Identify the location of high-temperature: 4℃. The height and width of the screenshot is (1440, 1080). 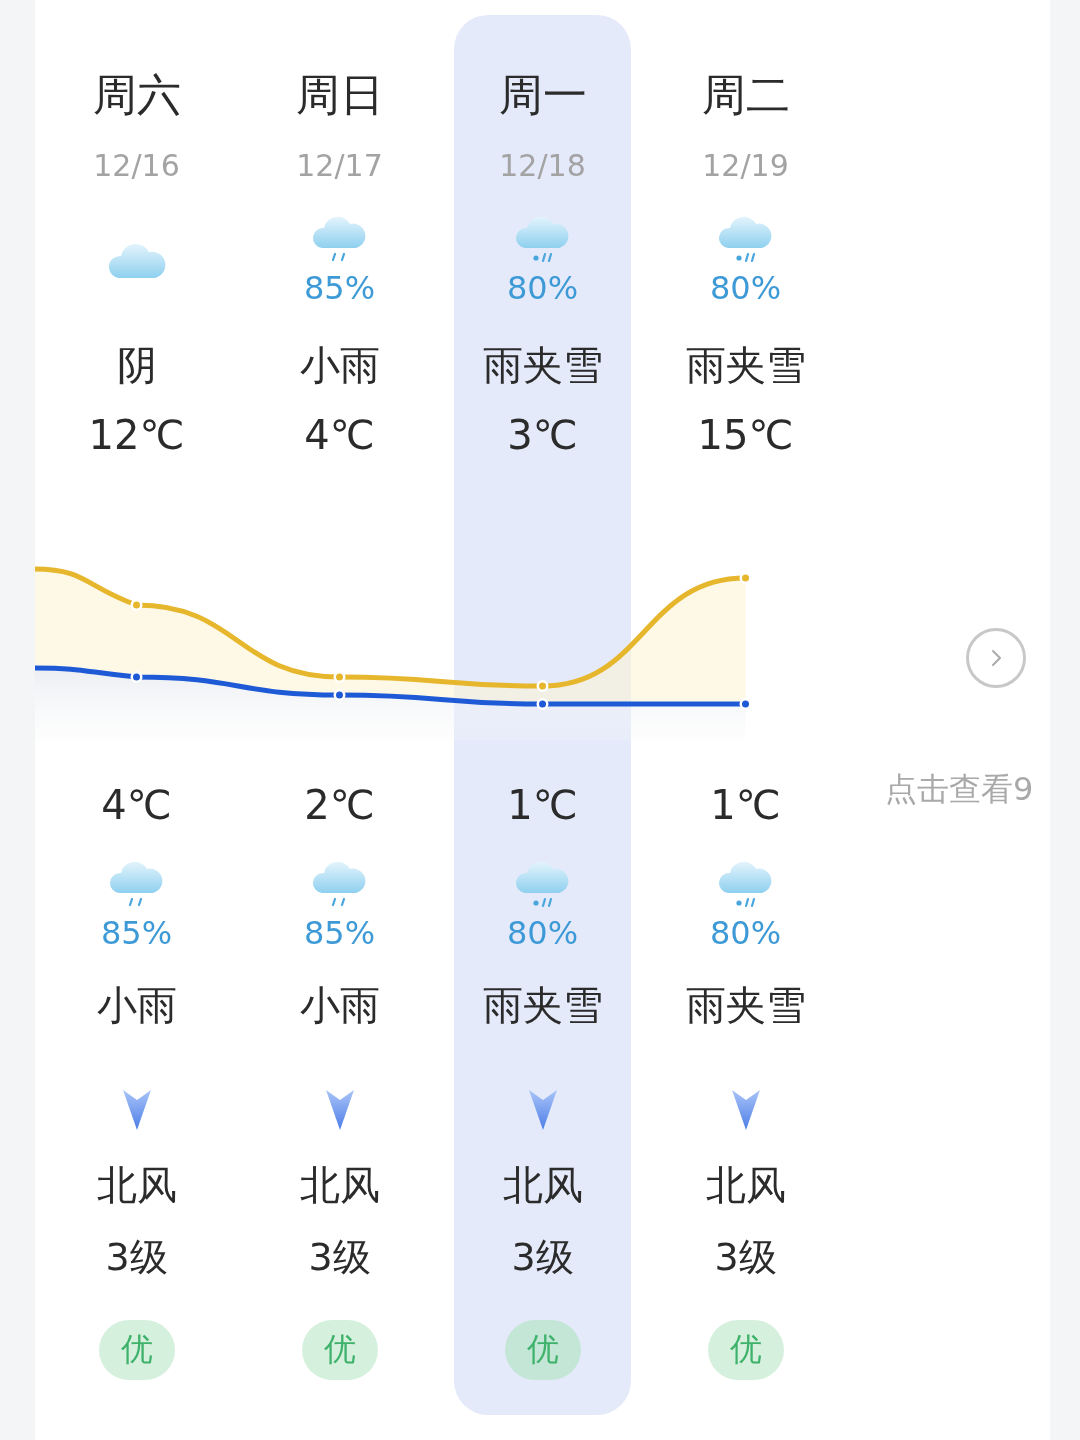
(339, 435).